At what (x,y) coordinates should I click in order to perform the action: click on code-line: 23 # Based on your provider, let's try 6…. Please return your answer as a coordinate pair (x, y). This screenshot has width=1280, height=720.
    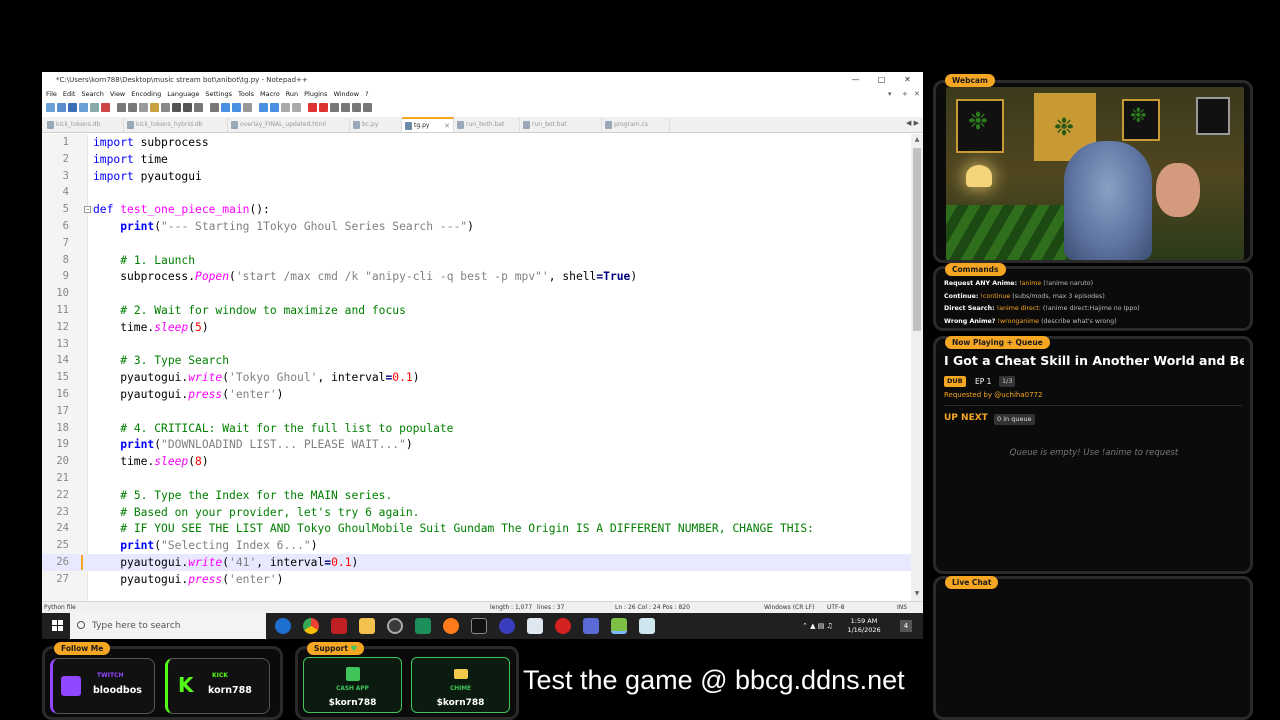
    Looking at the image, I should click on (476, 512).